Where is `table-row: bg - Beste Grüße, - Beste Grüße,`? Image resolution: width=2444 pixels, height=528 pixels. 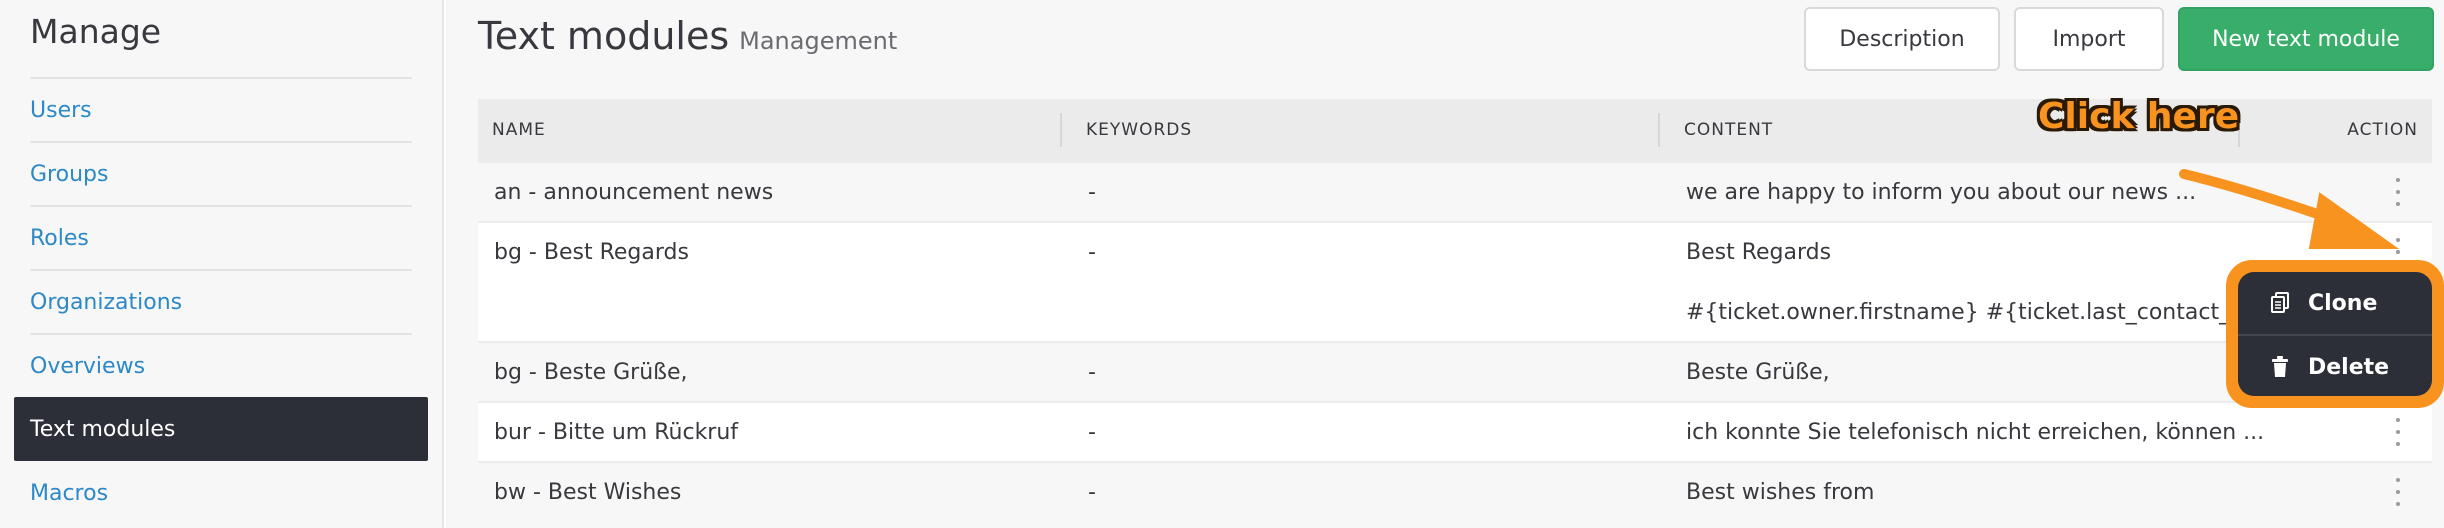
table-row: bg - Beste Grüße, - Beste Grüße, is located at coordinates (1455, 371).